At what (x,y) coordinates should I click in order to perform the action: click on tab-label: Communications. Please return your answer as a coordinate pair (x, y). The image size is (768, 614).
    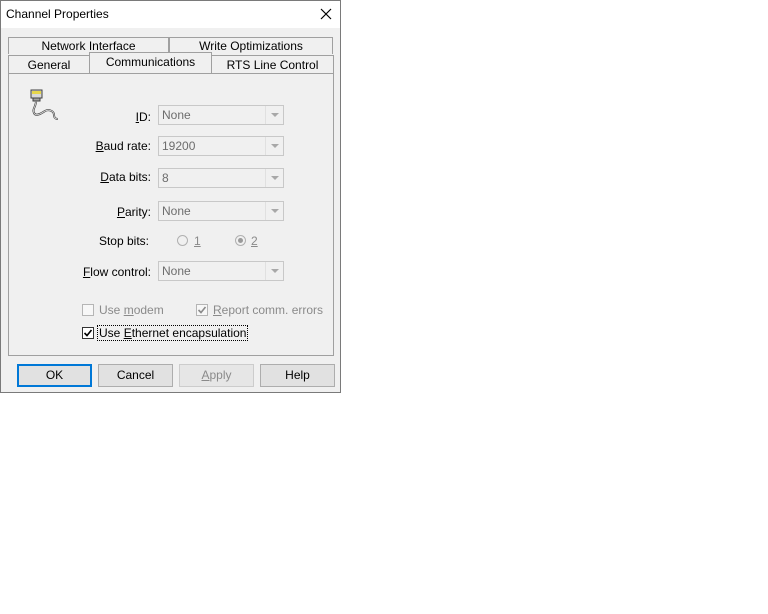
    Looking at the image, I should click on (150, 62).